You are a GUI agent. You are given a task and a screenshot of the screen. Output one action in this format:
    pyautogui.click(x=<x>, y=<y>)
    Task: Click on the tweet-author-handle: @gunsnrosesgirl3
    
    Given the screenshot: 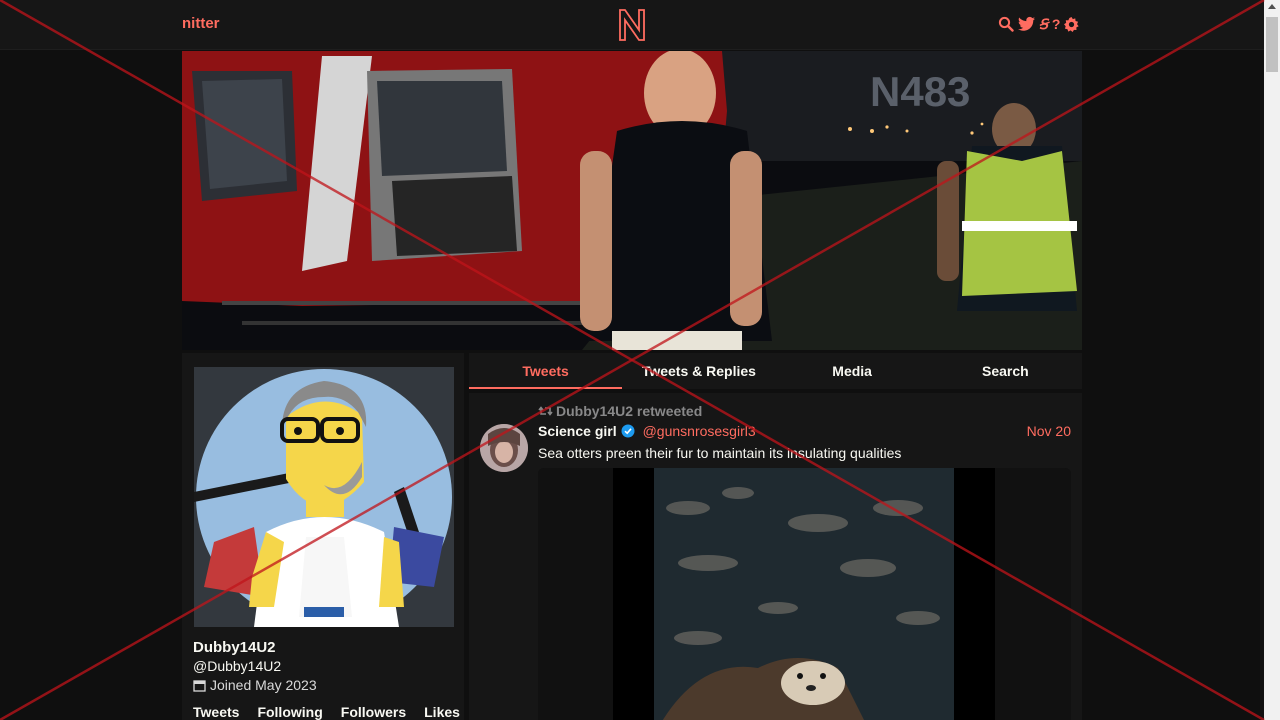 What is the action you would take?
    pyautogui.click(x=699, y=431)
    